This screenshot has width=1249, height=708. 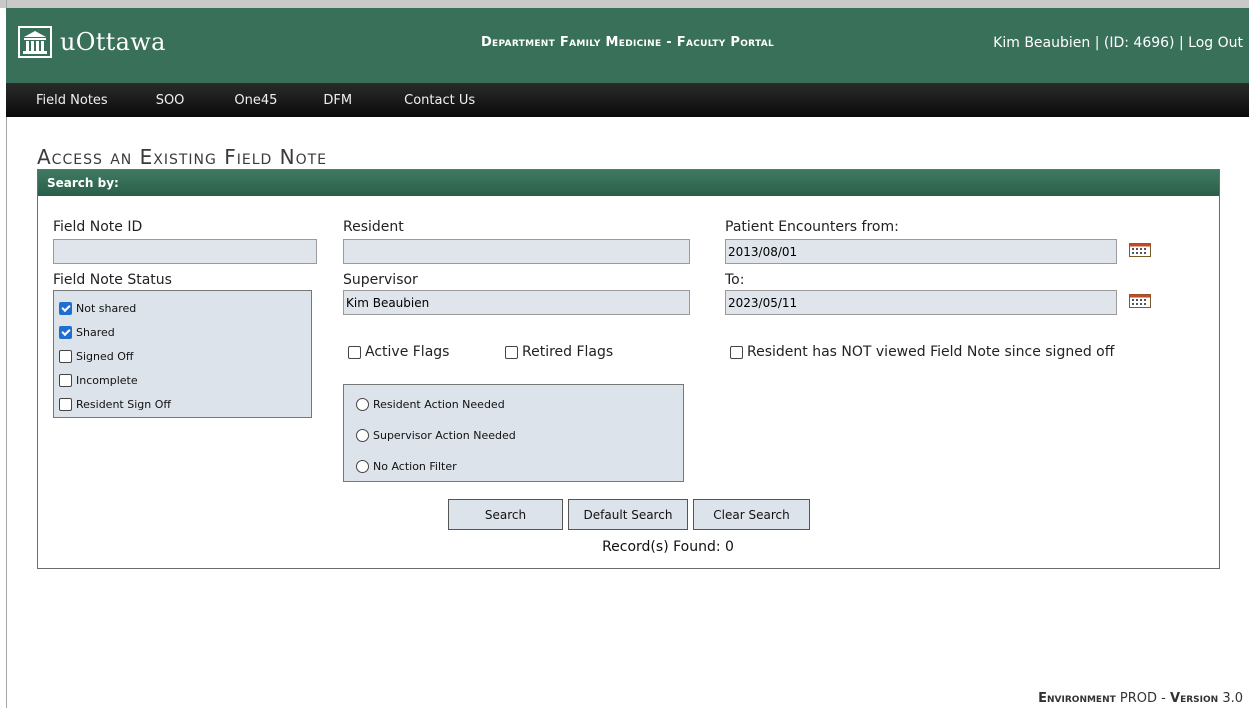 What do you see at coordinates (106, 308) in the screenshot?
I see `status-option-label: Not shared` at bounding box center [106, 308].